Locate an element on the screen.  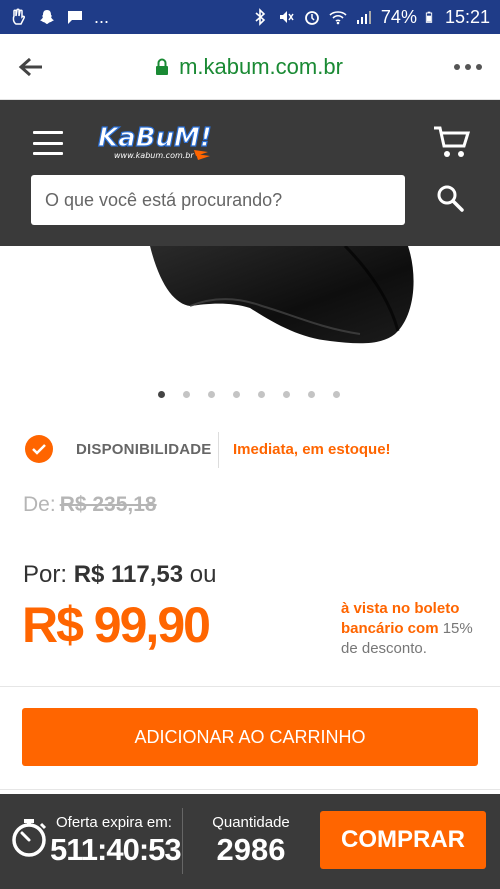
quantity-value: 2986 is located at coordinates (251, 849).